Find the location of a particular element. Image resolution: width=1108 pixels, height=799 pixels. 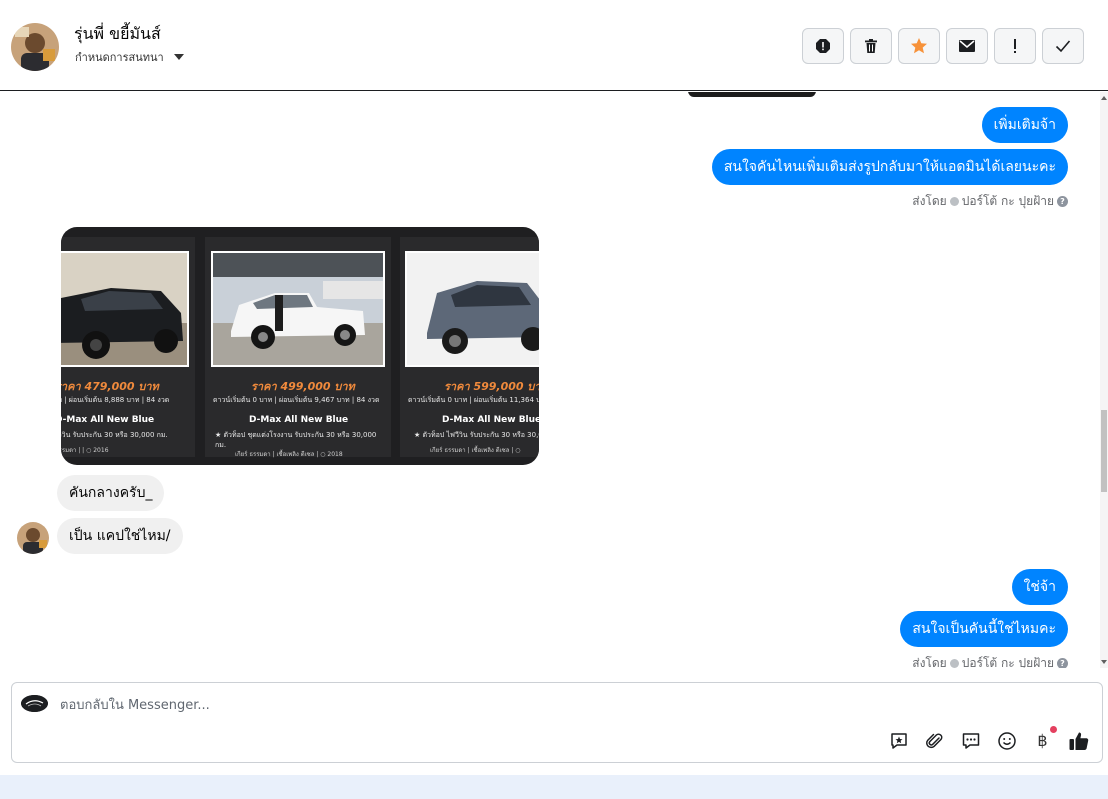

header-actions is located at coordinates (943, 46).